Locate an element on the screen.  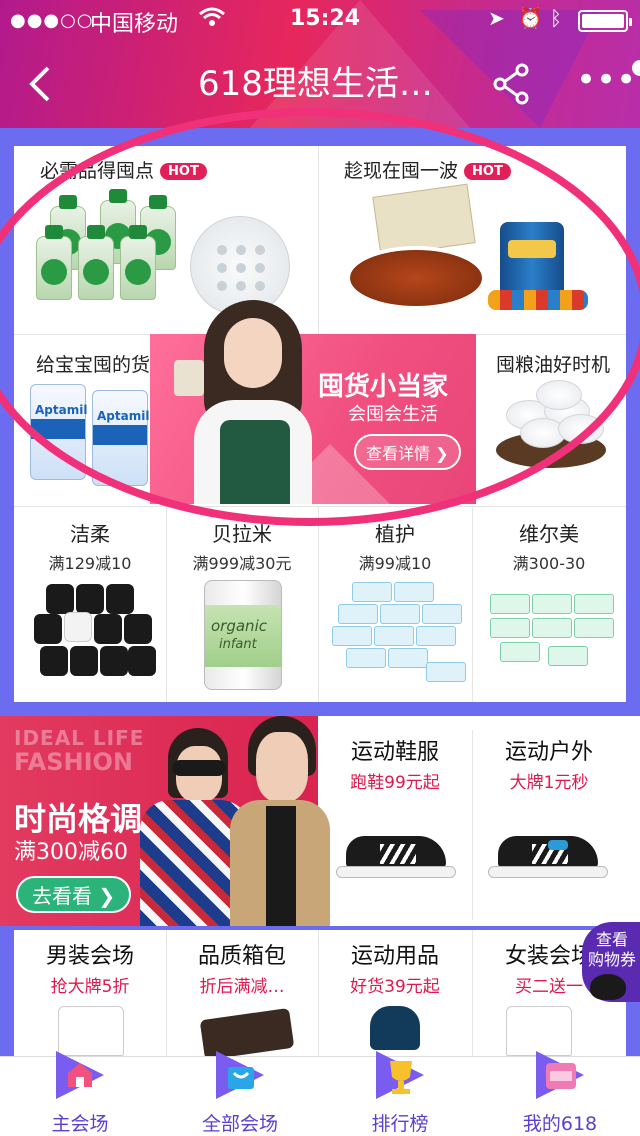
trophy-icon is located at coordinates (400, 1075).